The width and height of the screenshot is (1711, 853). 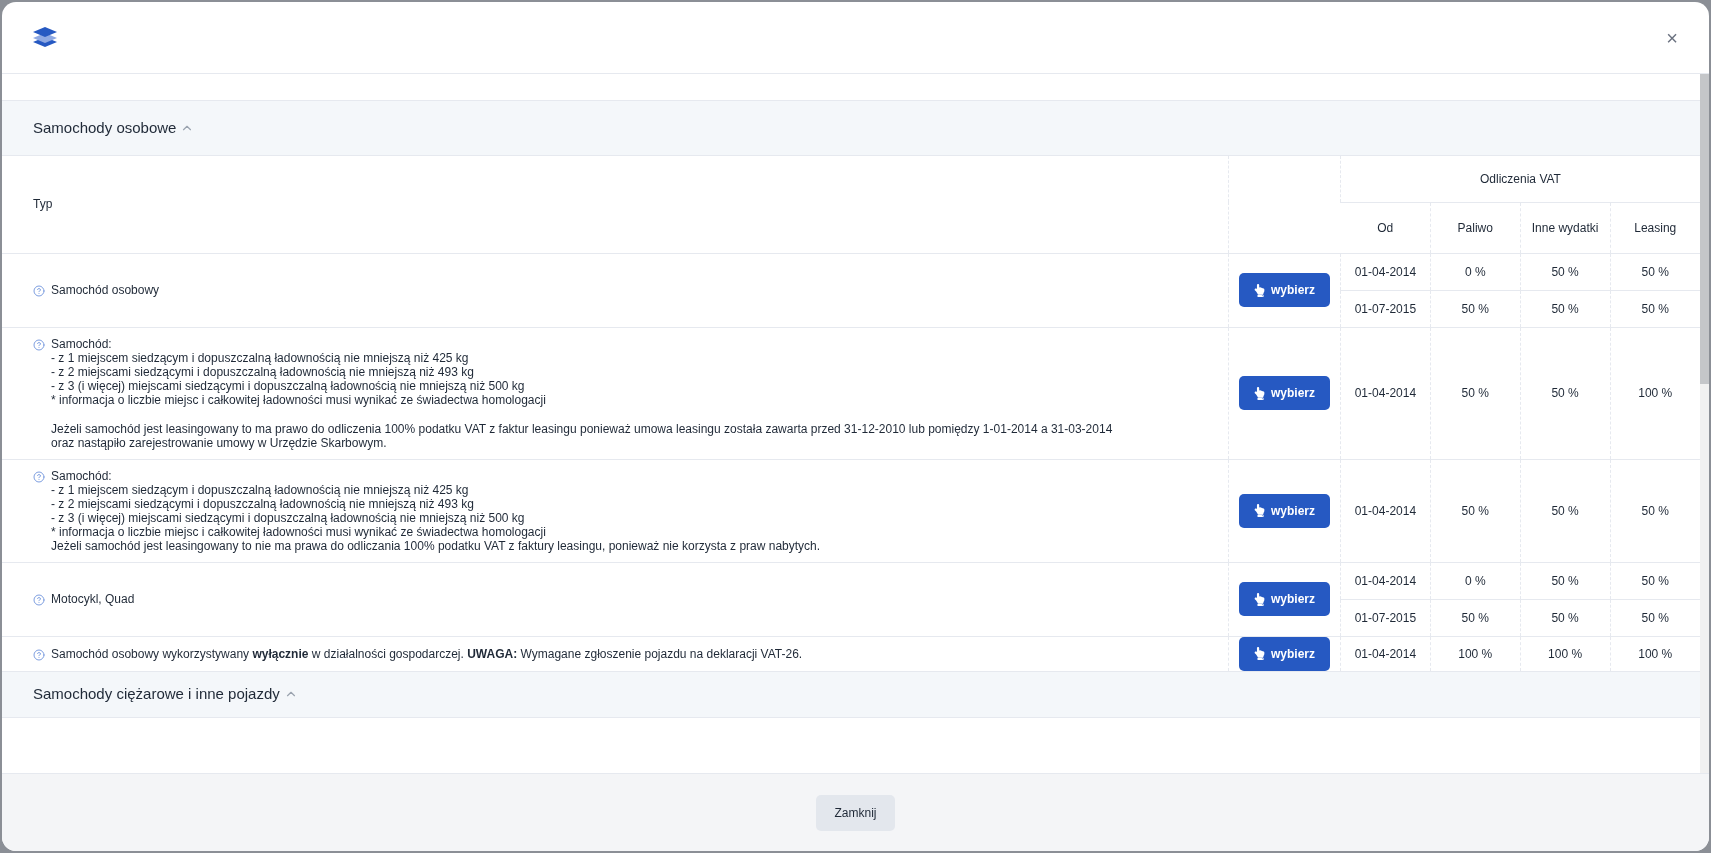 I want to click on section-header: Samochody ciężarowe i inne pojazdy, so click(x=851, y=694).